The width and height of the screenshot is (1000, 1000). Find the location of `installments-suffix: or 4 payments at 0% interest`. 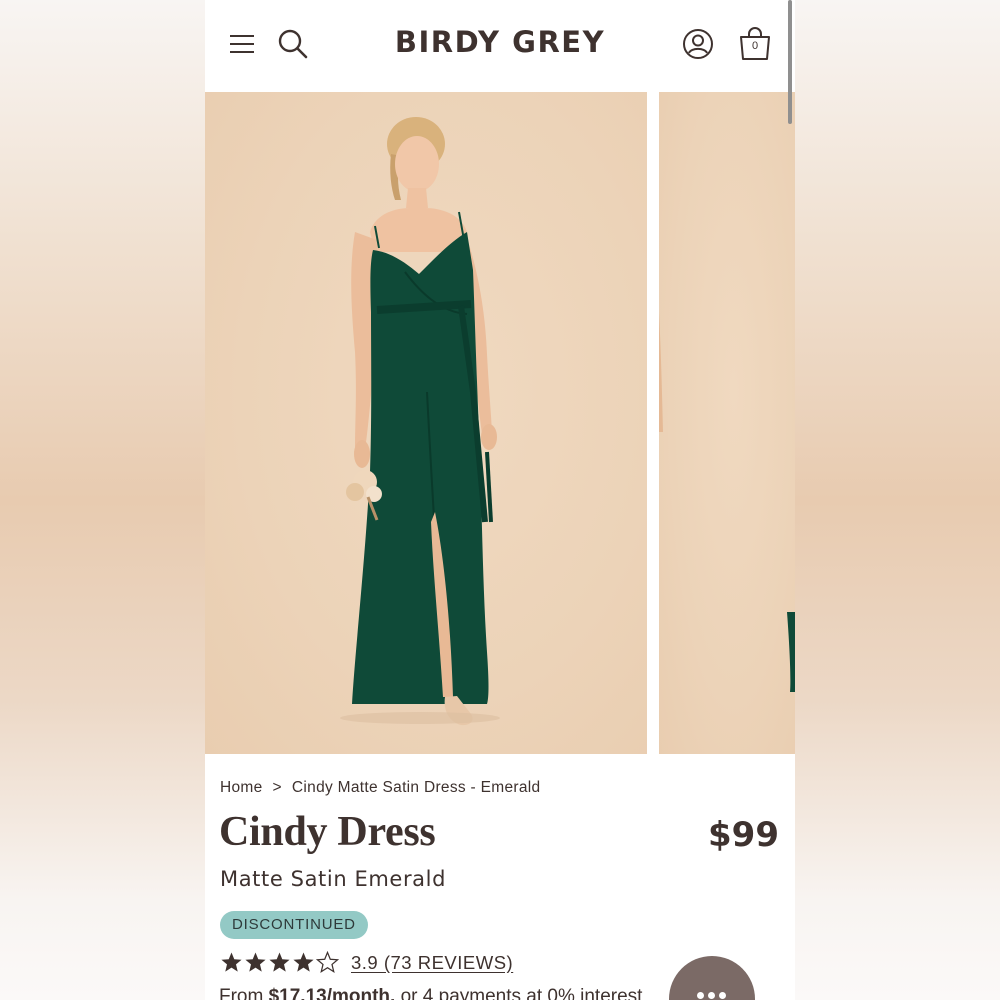

installments-suffix: or 4 payments at 0% interest is located at coordinates (519, 993).